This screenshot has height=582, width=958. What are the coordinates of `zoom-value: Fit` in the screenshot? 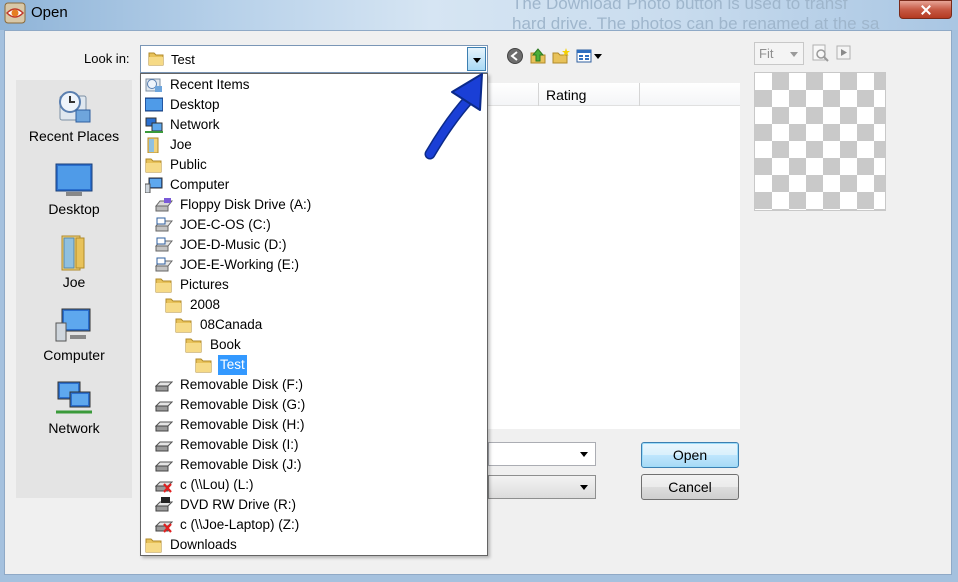 It's located at (766, 53).